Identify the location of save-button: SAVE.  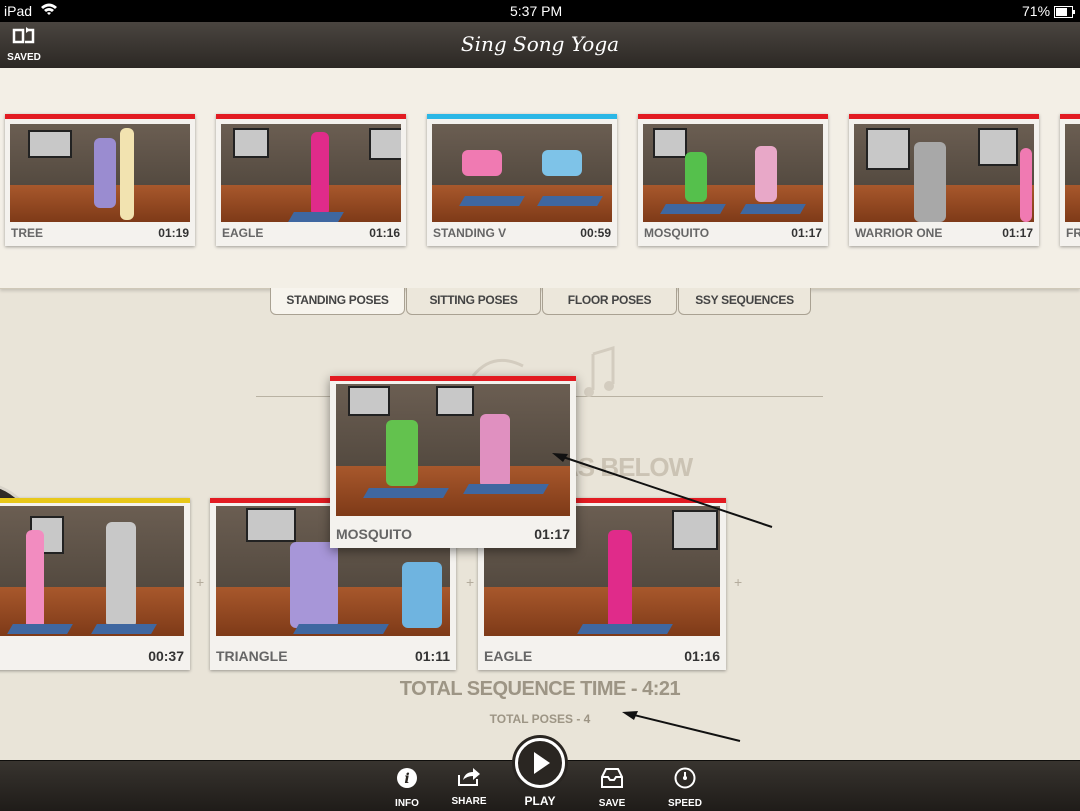
(612, 786).